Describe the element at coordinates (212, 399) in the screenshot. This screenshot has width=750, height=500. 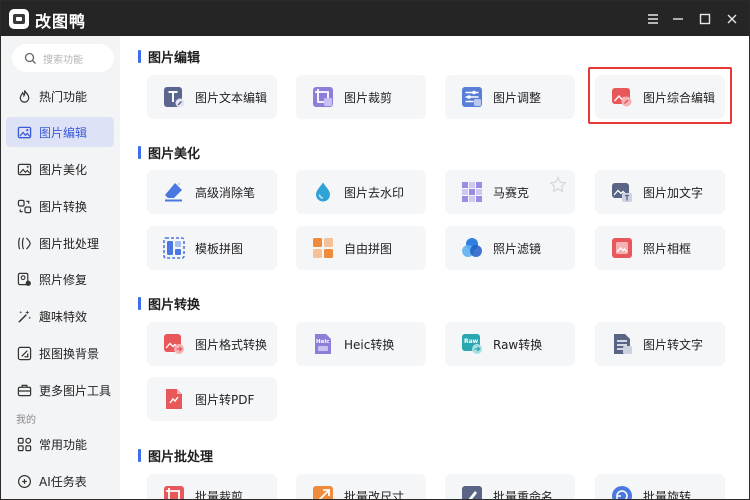
I see `card-image-to-pdf: 图片转PDF` at that location.